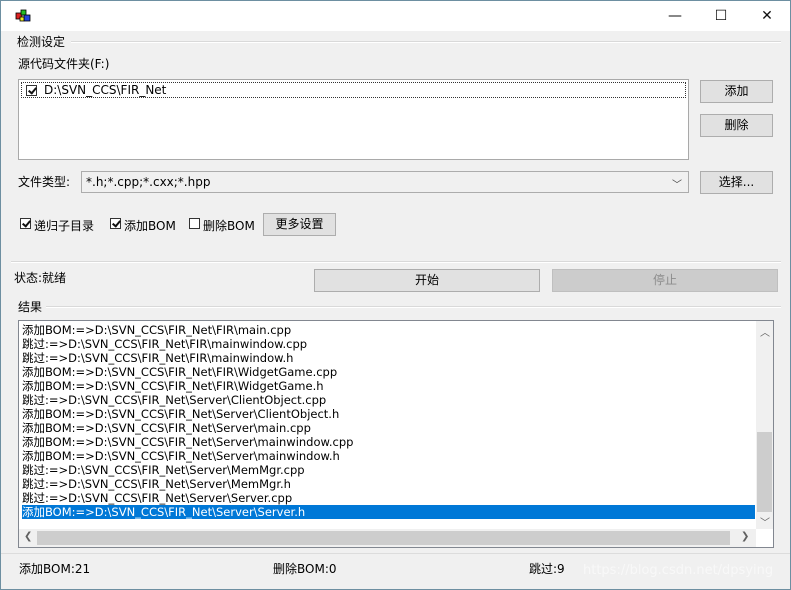 The height and width of the screenshot is (590, 791). Describe the element at coordinates (305, 569) in the screenshot. I see `removed-count: 删除BOM:0` at that location.